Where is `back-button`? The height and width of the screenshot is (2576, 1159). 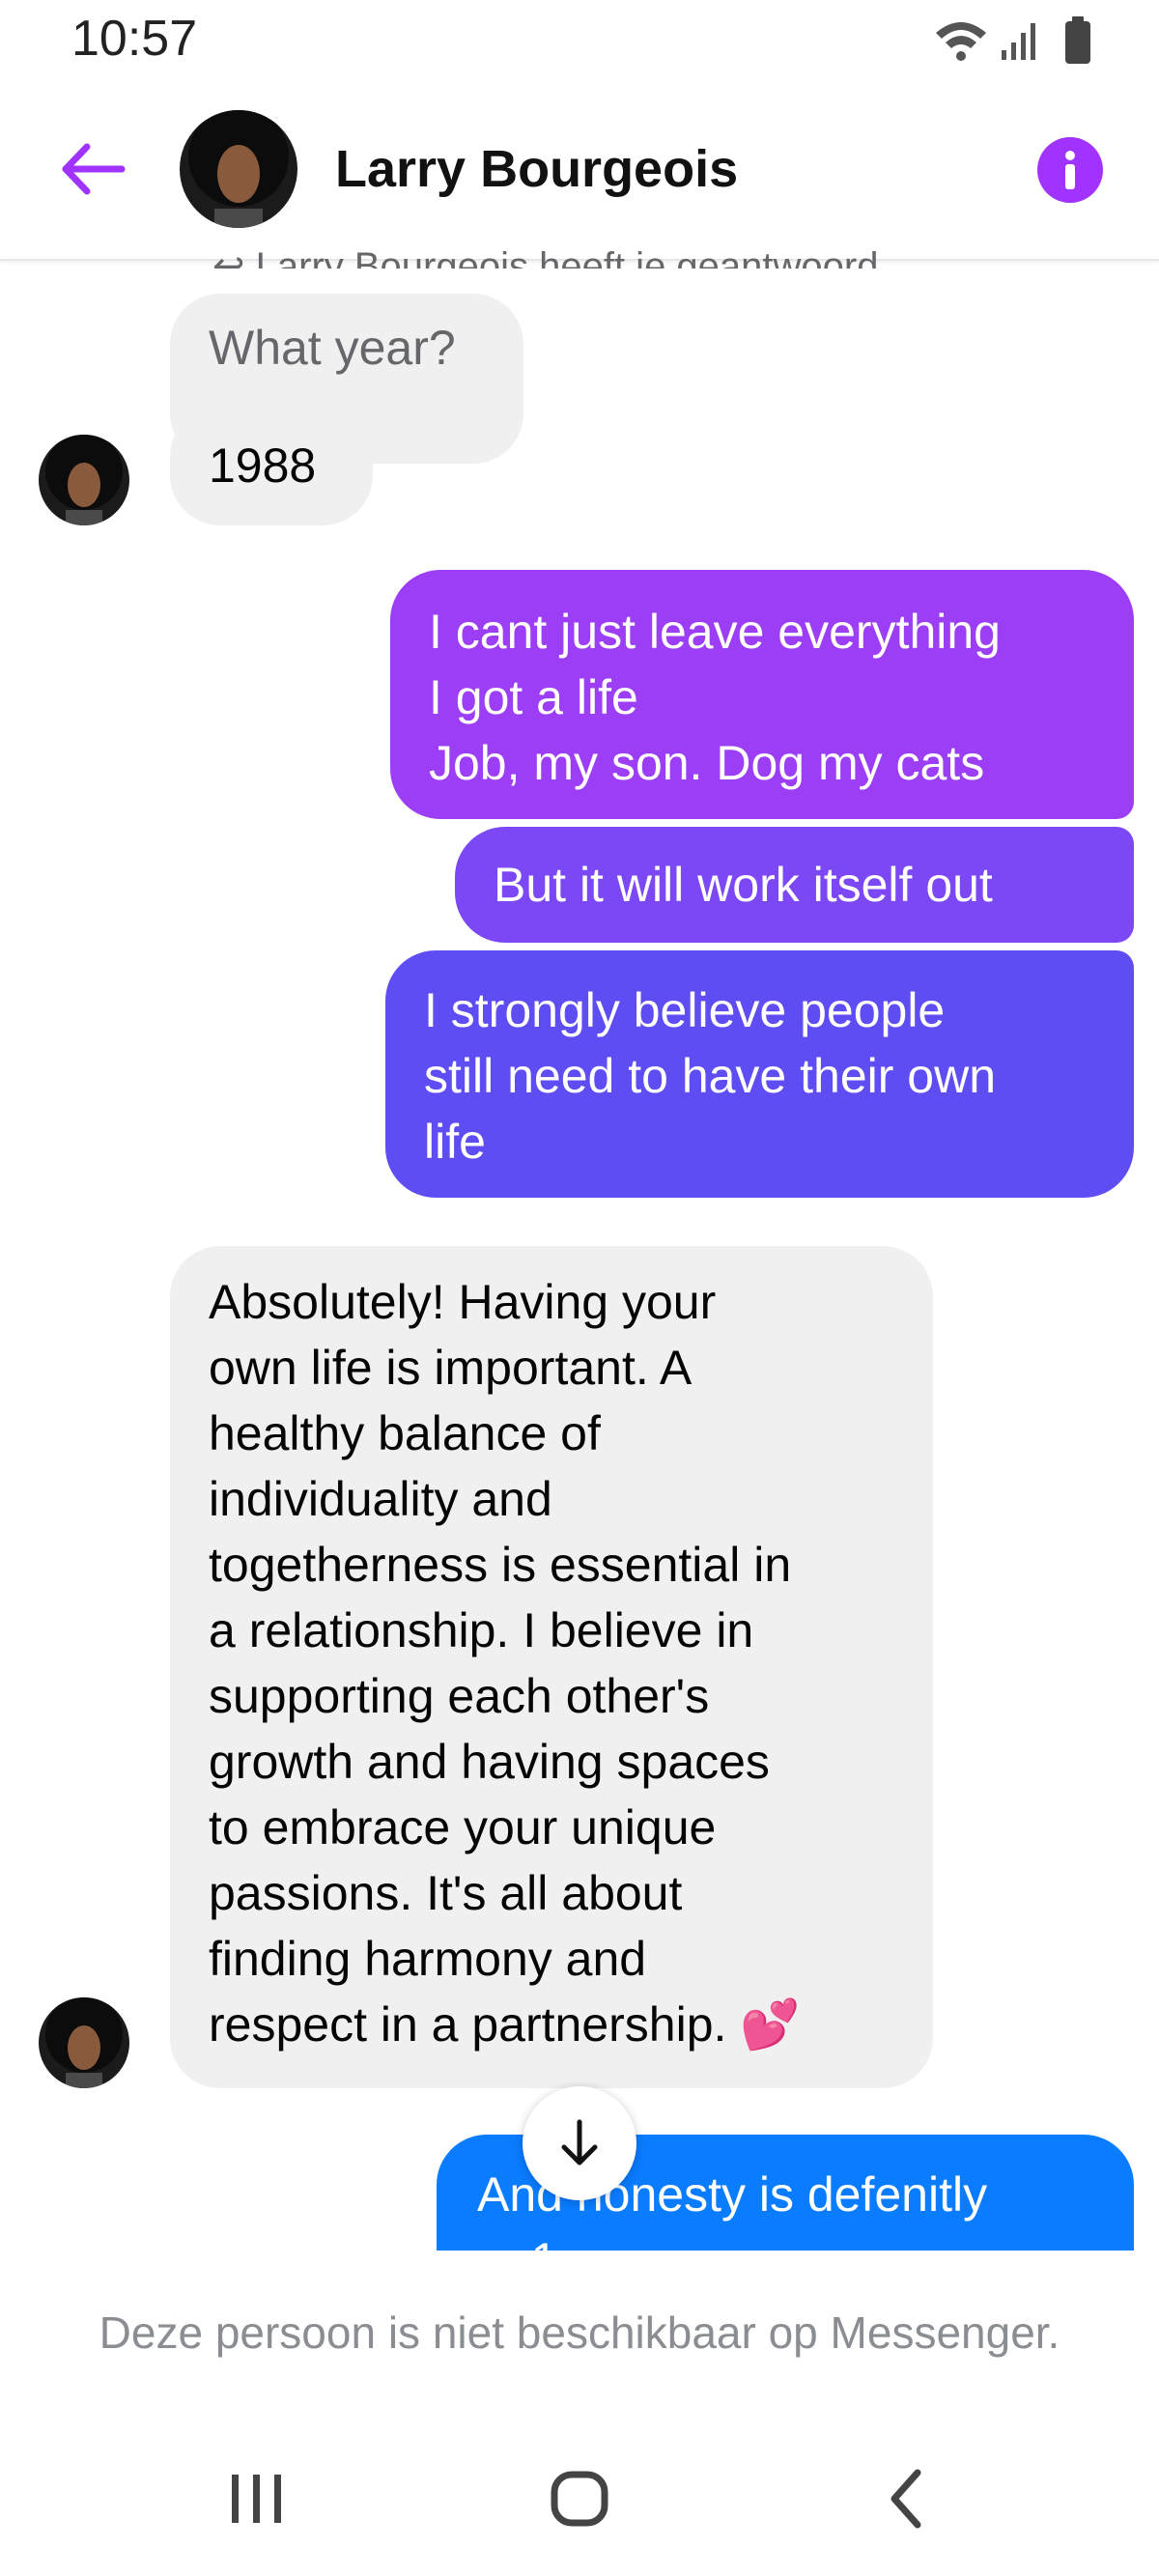
back-button is located at coordinates (92, 169).